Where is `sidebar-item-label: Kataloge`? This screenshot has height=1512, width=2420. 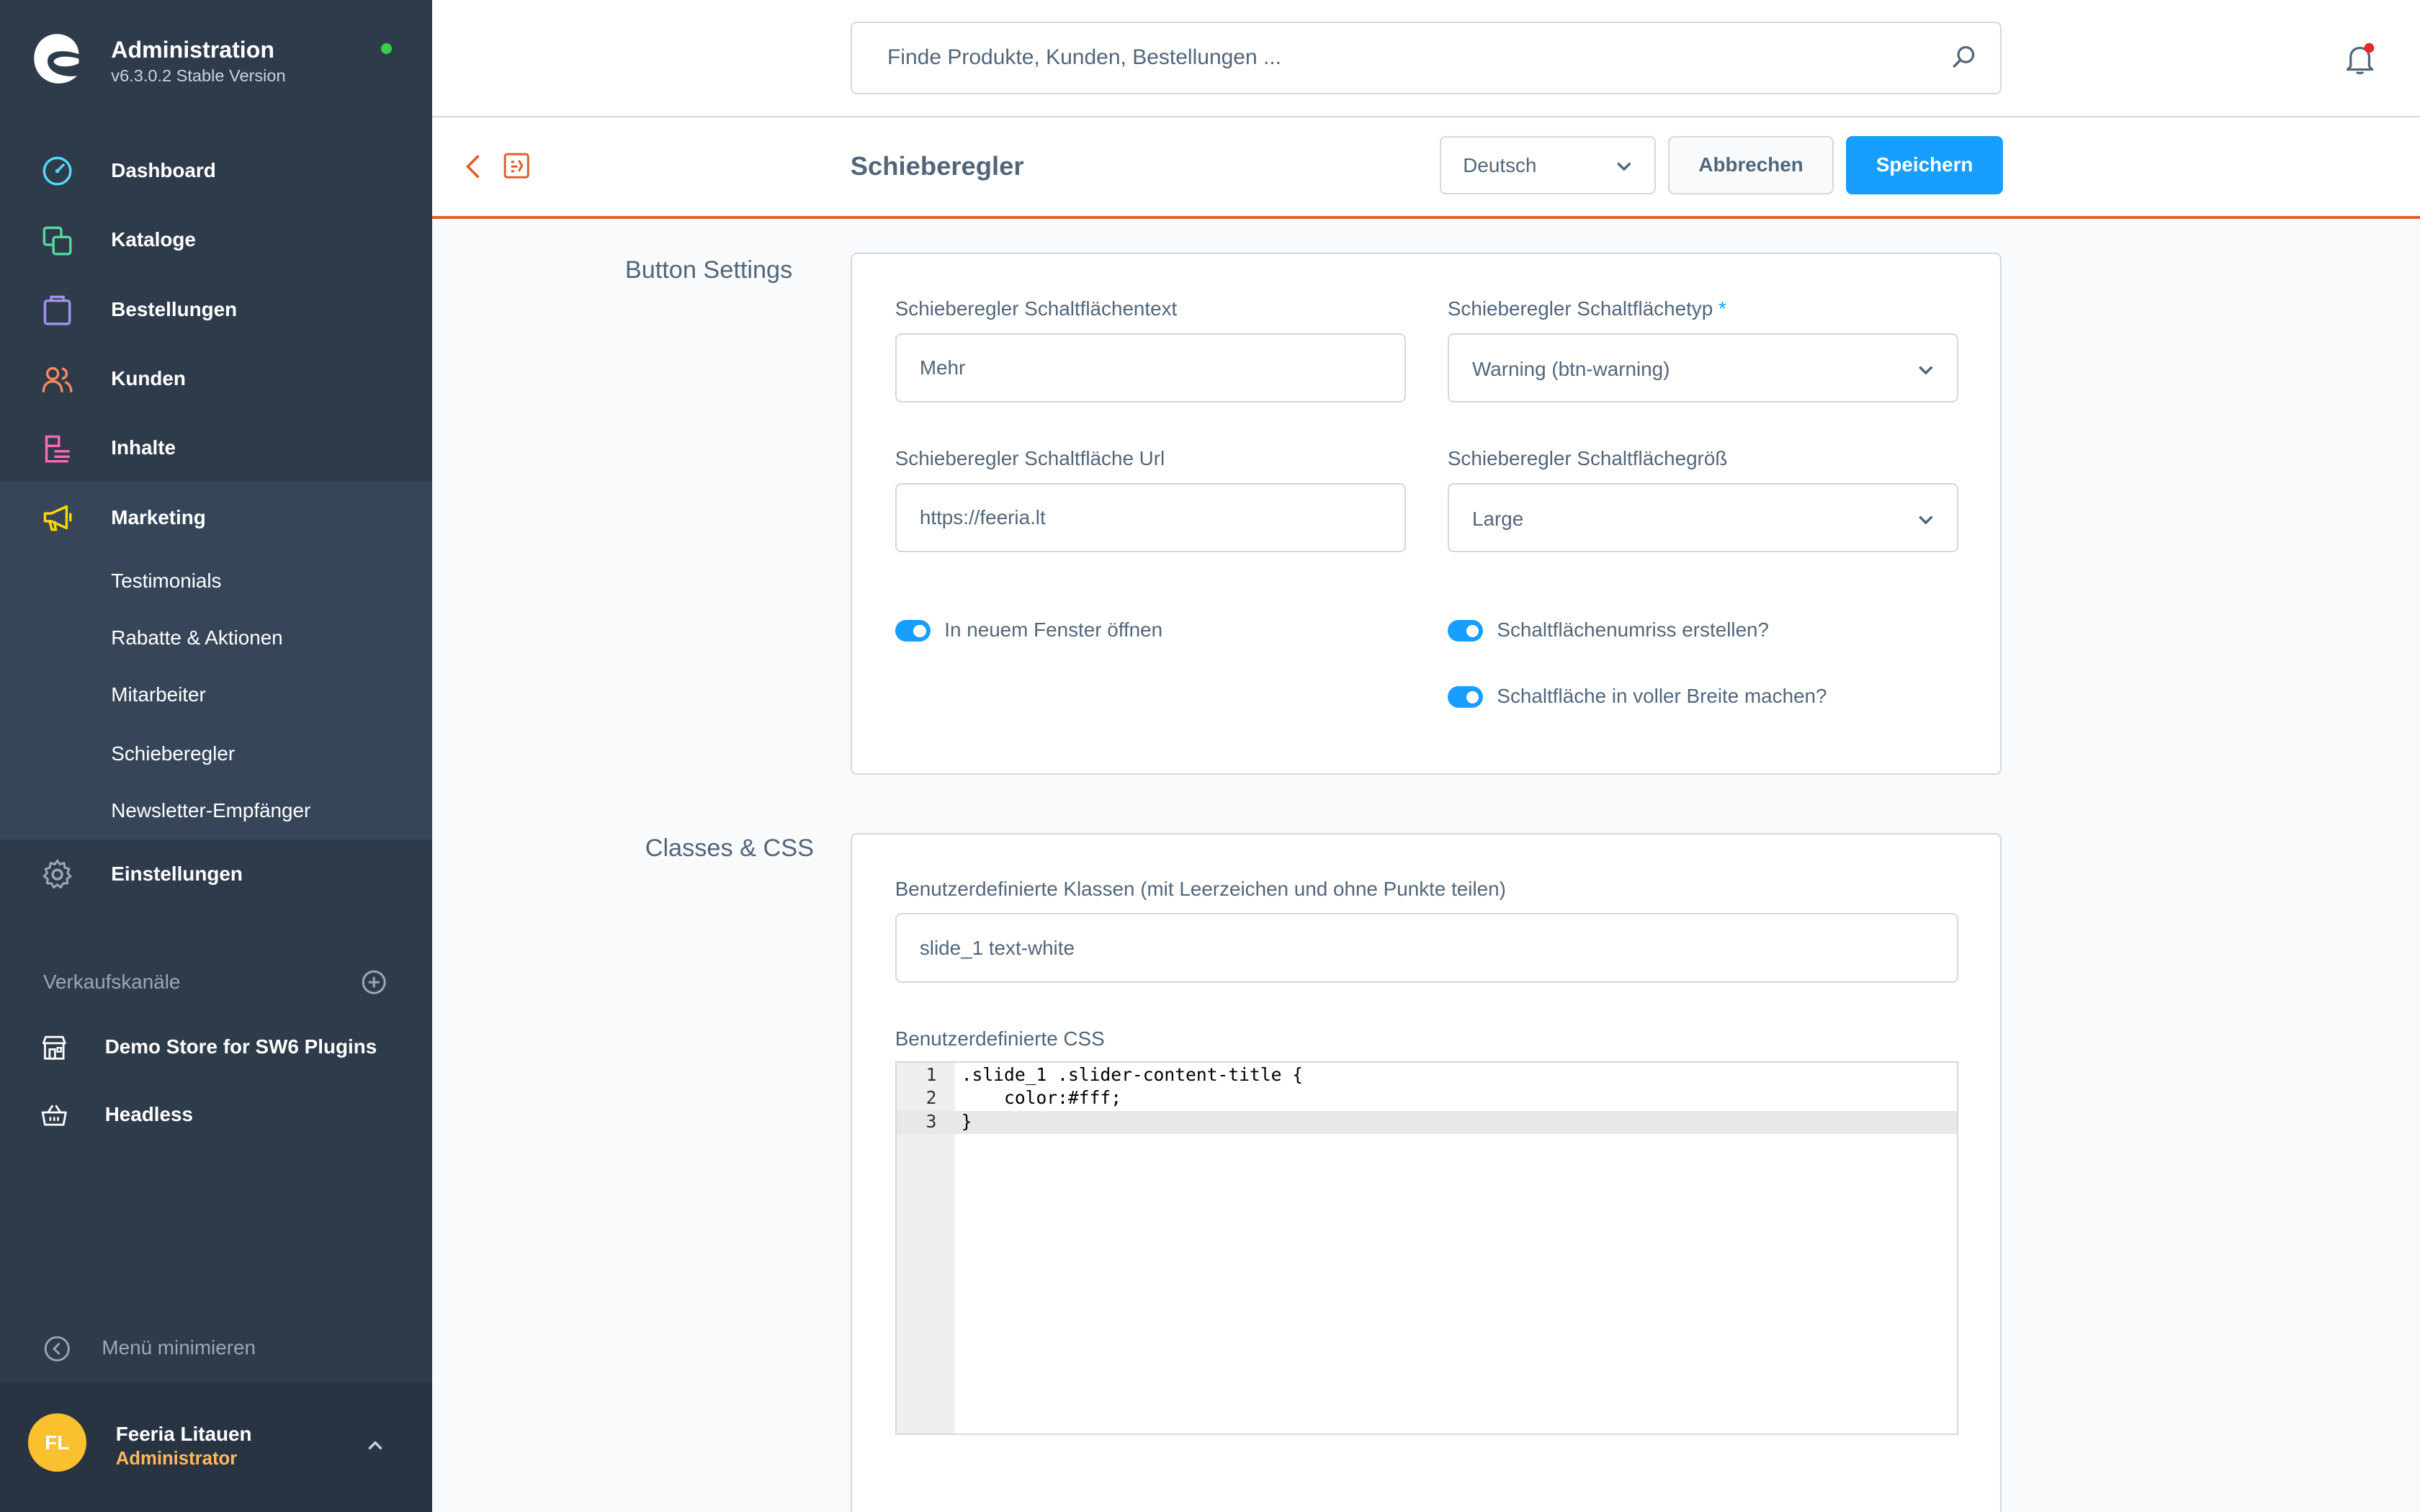 sidebar-item-label: Kataloge is located at coordinates (153, 239).